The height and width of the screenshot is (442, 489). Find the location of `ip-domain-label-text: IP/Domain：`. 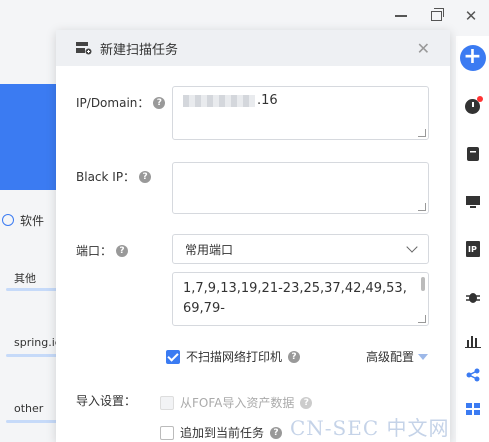

ip-domain-label-text: IP/Domain： is located at coordinates (113, 103).